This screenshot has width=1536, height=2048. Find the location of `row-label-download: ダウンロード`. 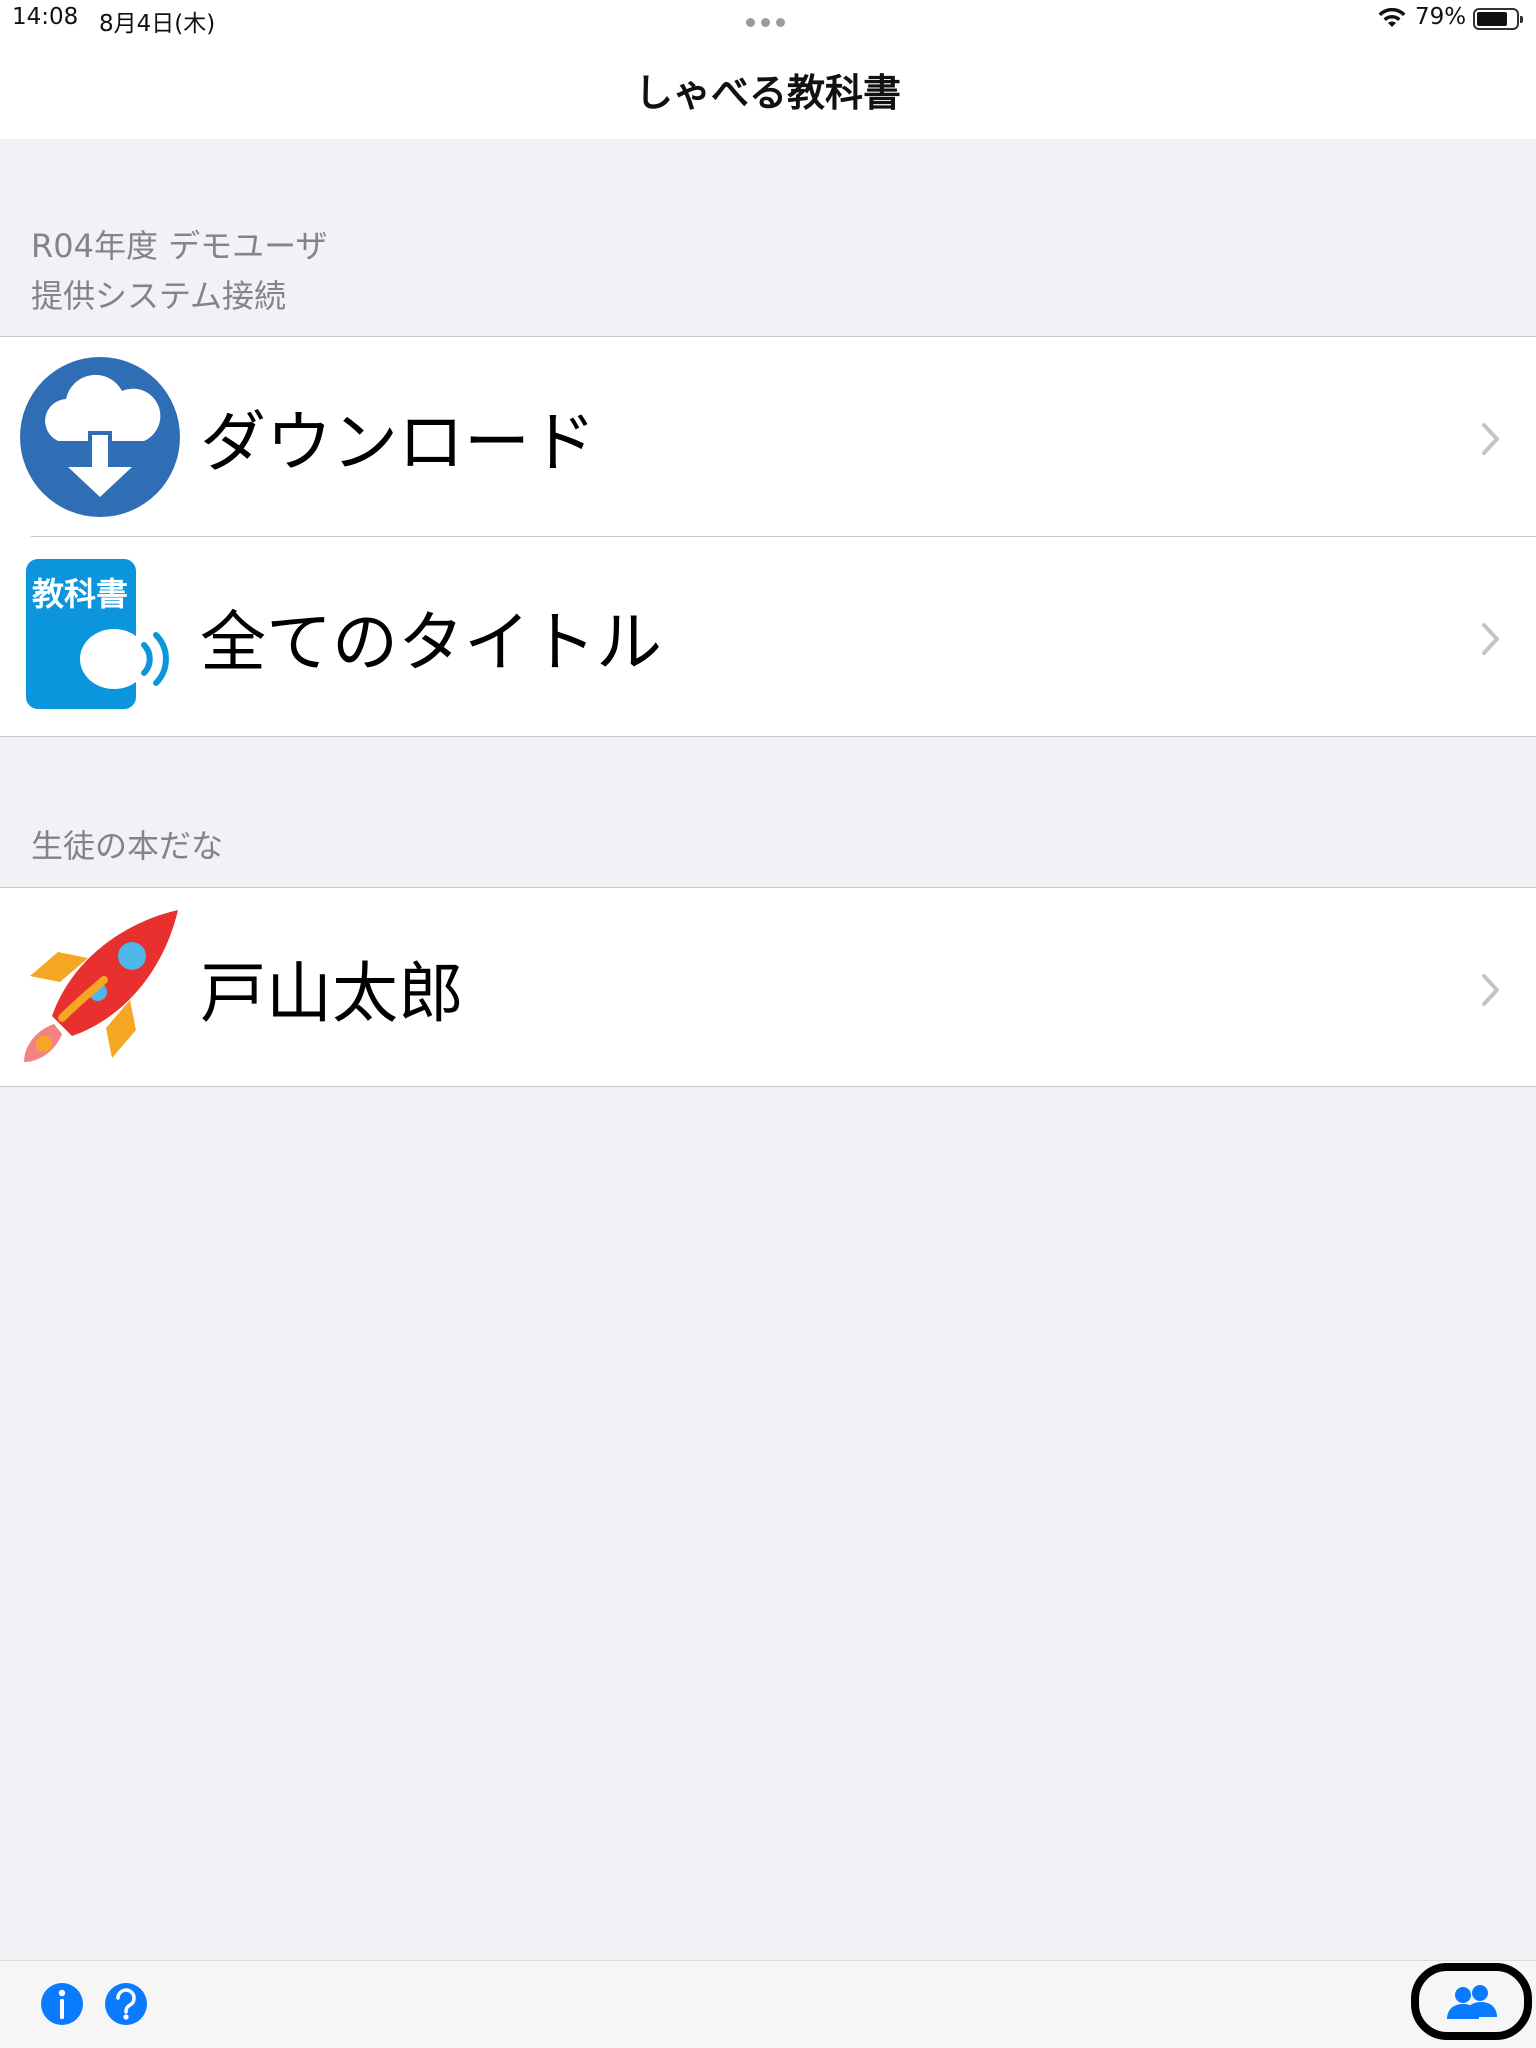

row-label-download: ダウンロード is located at coordinates (398, 442).